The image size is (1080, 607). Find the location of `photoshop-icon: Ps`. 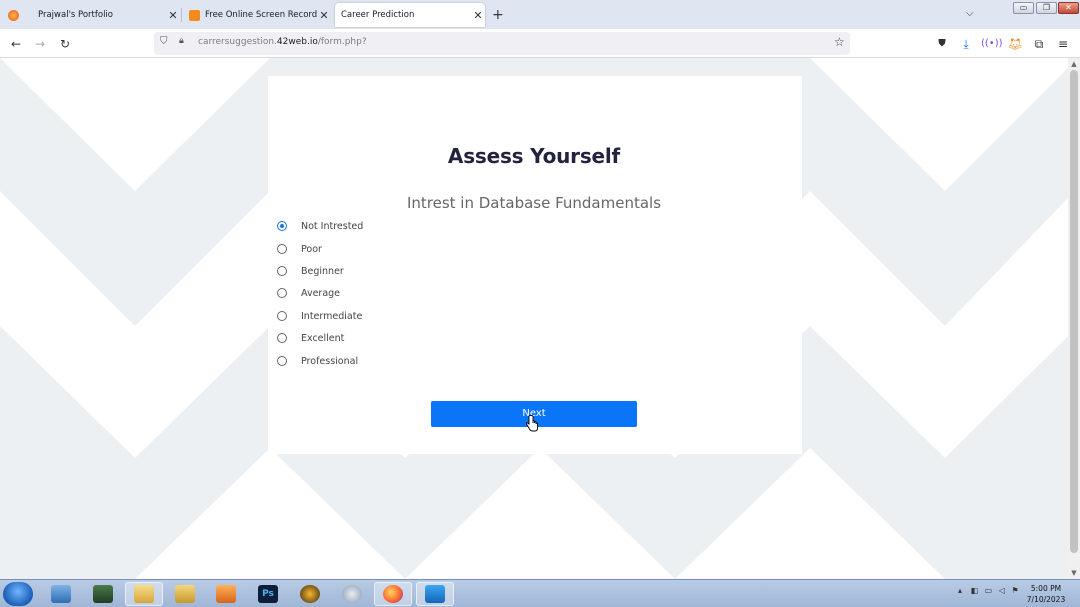

photoshop-icon: Ps is located at coordinates (268, 594).